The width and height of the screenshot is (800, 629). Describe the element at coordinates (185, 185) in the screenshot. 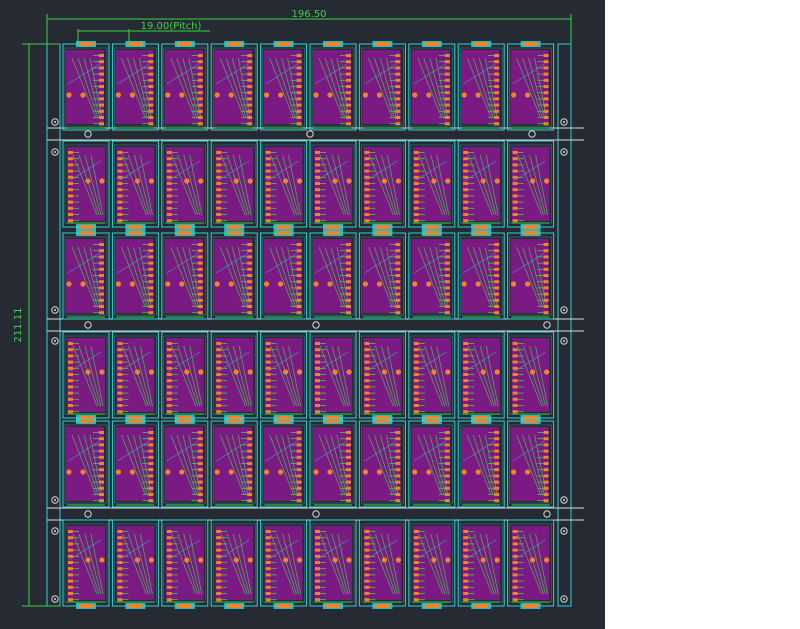

I see `pcb-board-r2-c3` at that location.